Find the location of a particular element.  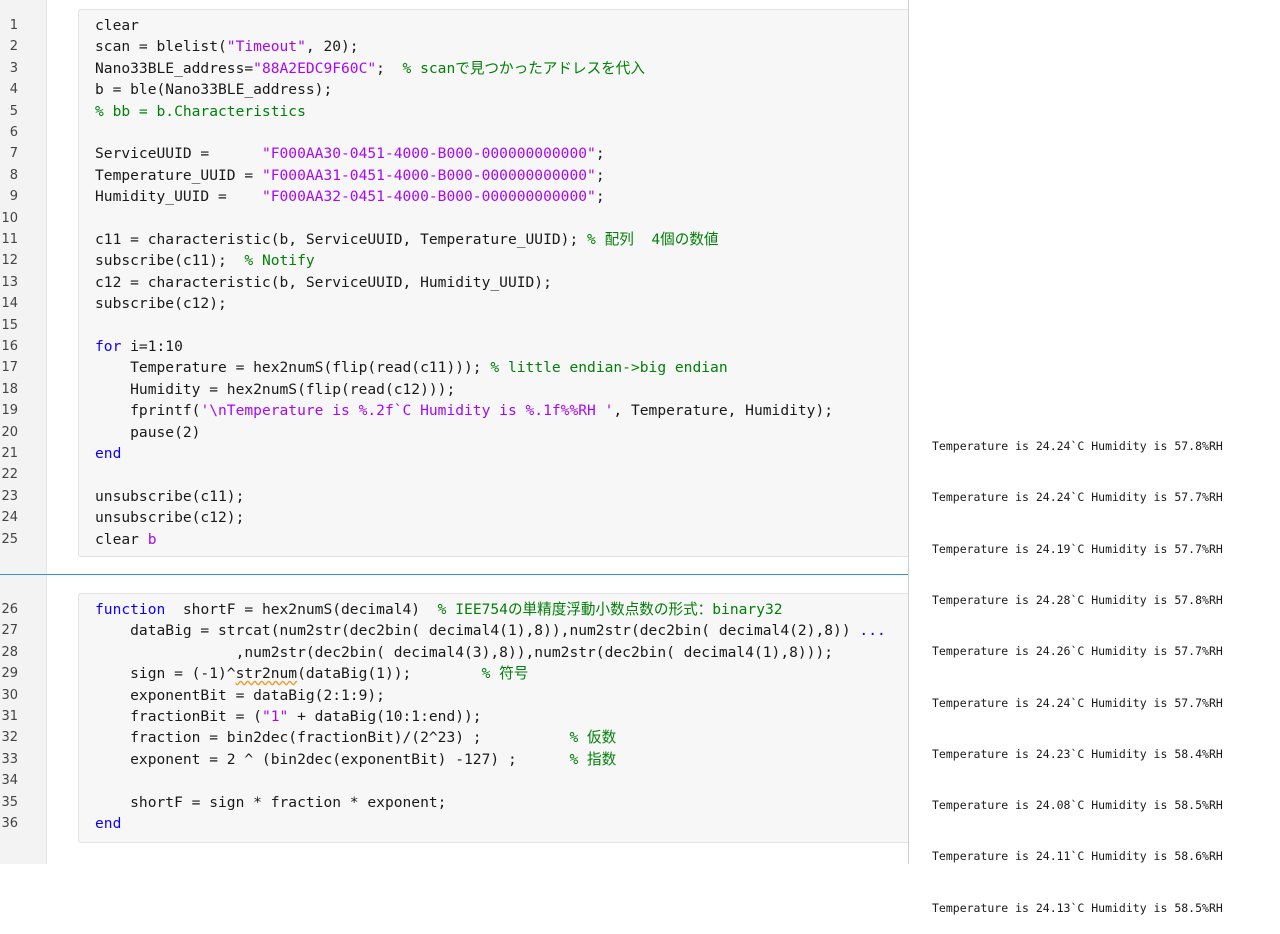

token: fractionBit = ( is located at coordinates (178, 716).